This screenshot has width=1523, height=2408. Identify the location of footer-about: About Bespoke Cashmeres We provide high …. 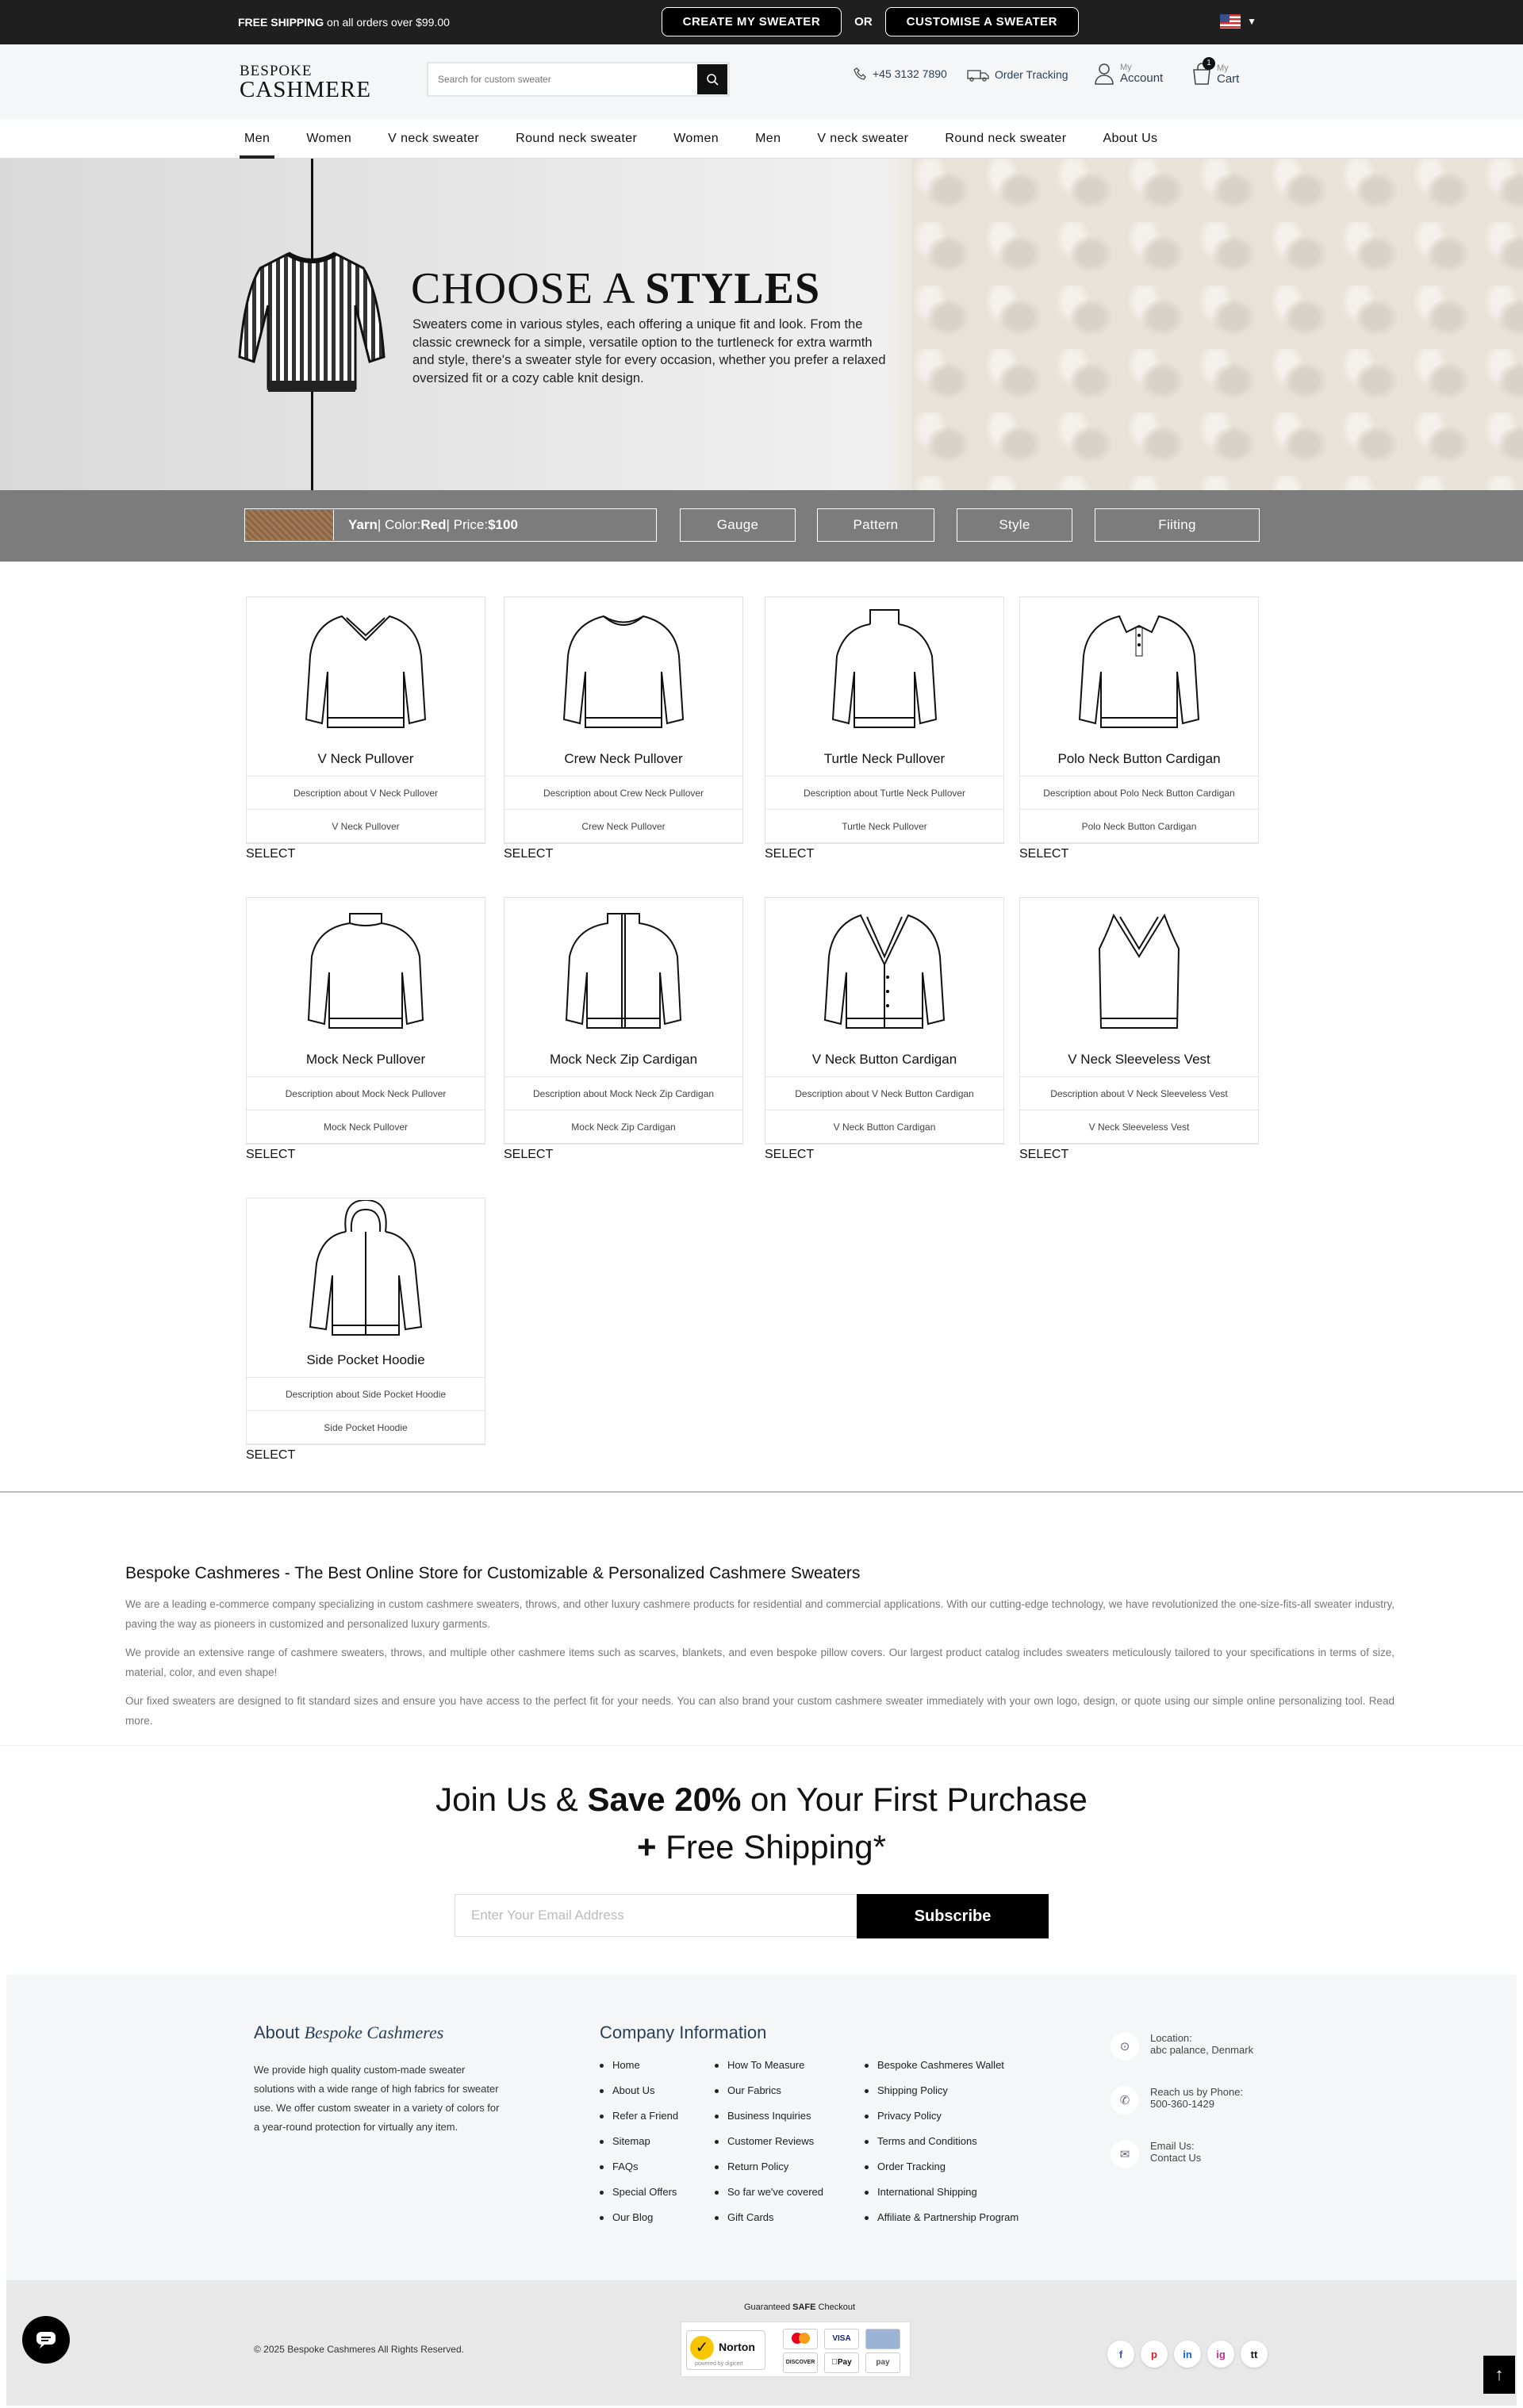
(381, 2080).